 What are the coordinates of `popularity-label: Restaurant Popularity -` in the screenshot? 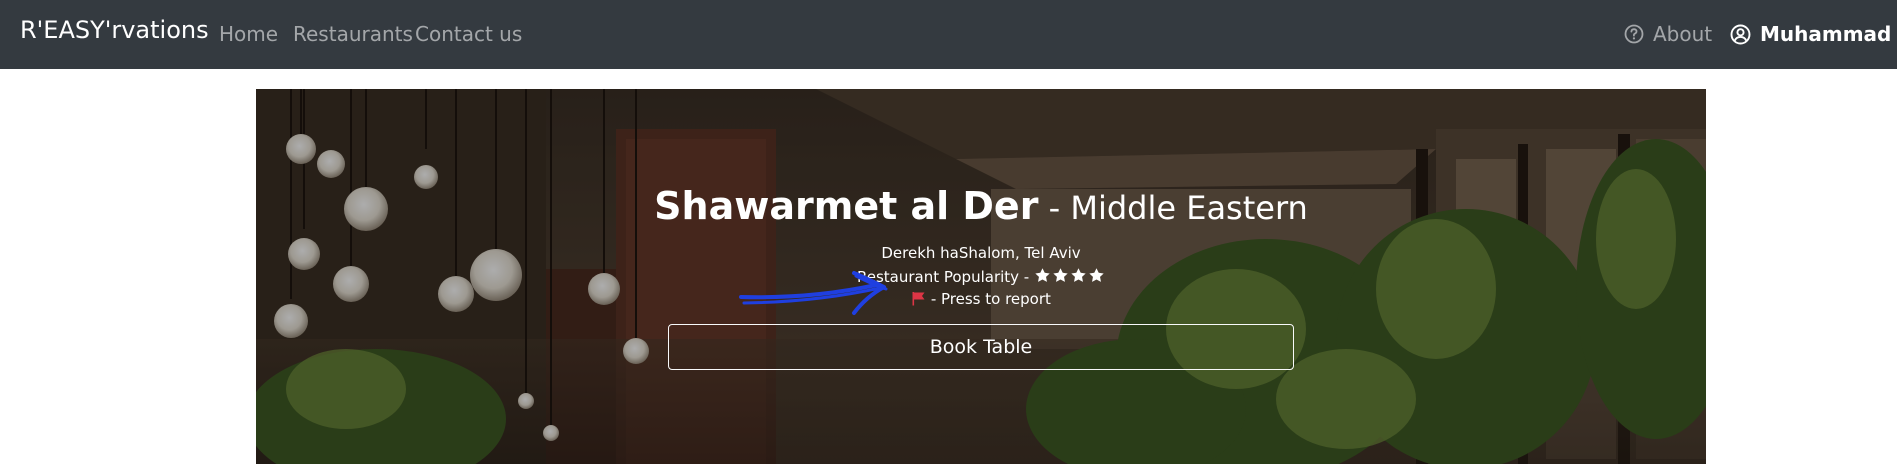 It's located at (943, 277).